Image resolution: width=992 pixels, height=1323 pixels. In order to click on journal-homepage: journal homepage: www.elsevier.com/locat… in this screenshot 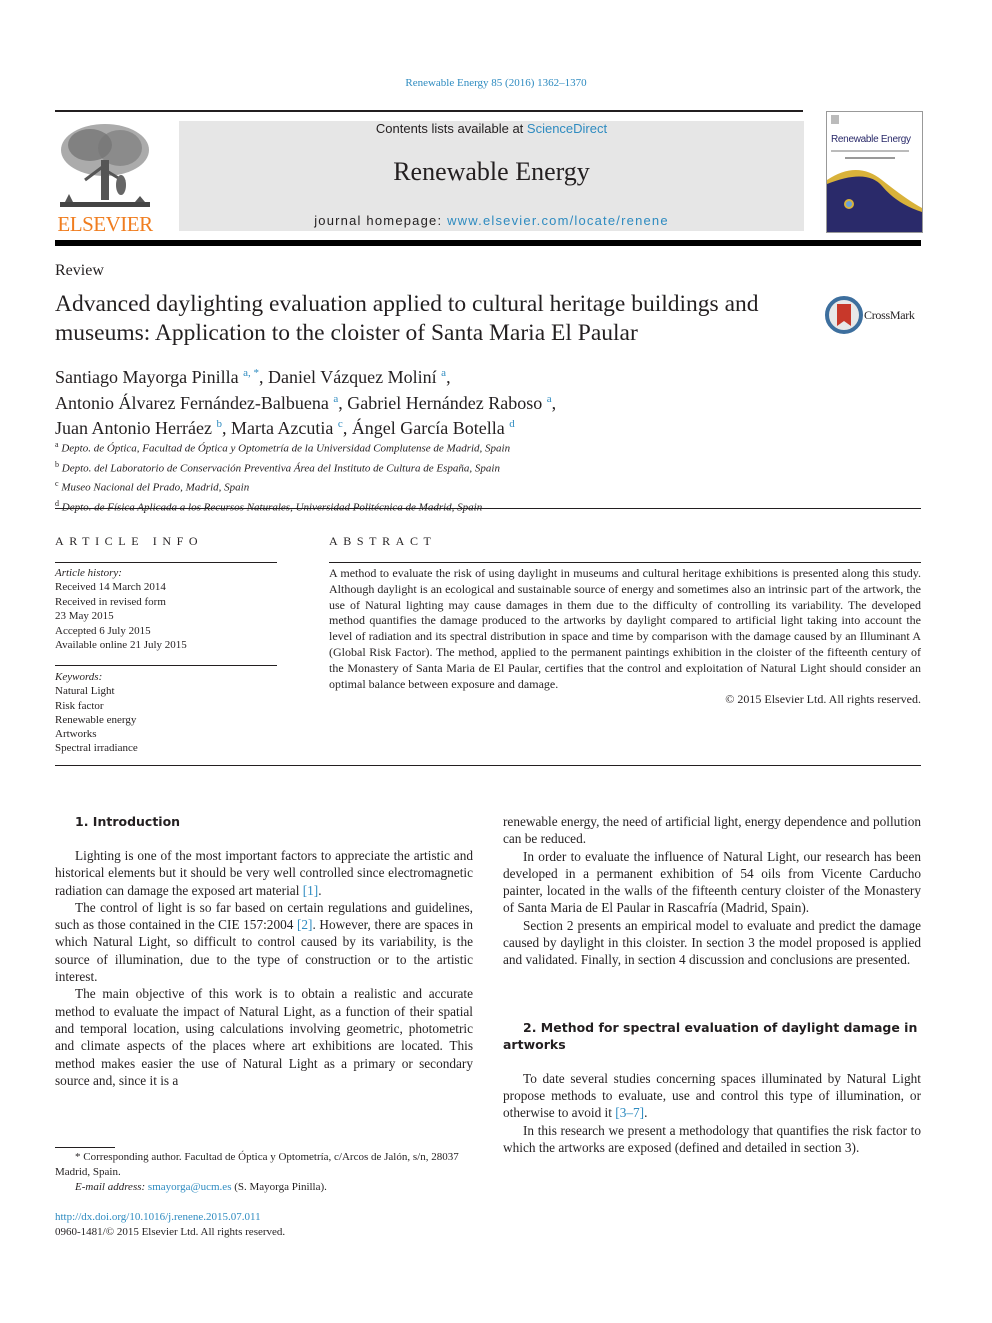, I will do `click(491, 220)`.